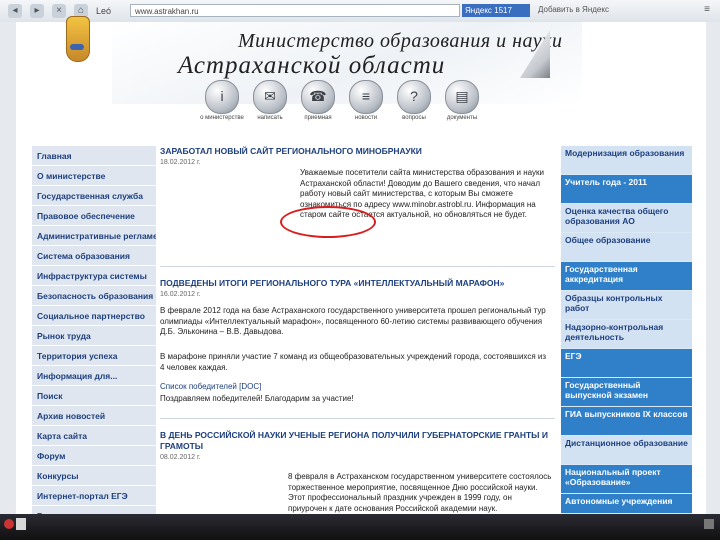 The height and width of the screenshot is (540, 720). I want to click on close-icon: ×, so click(59, 11).